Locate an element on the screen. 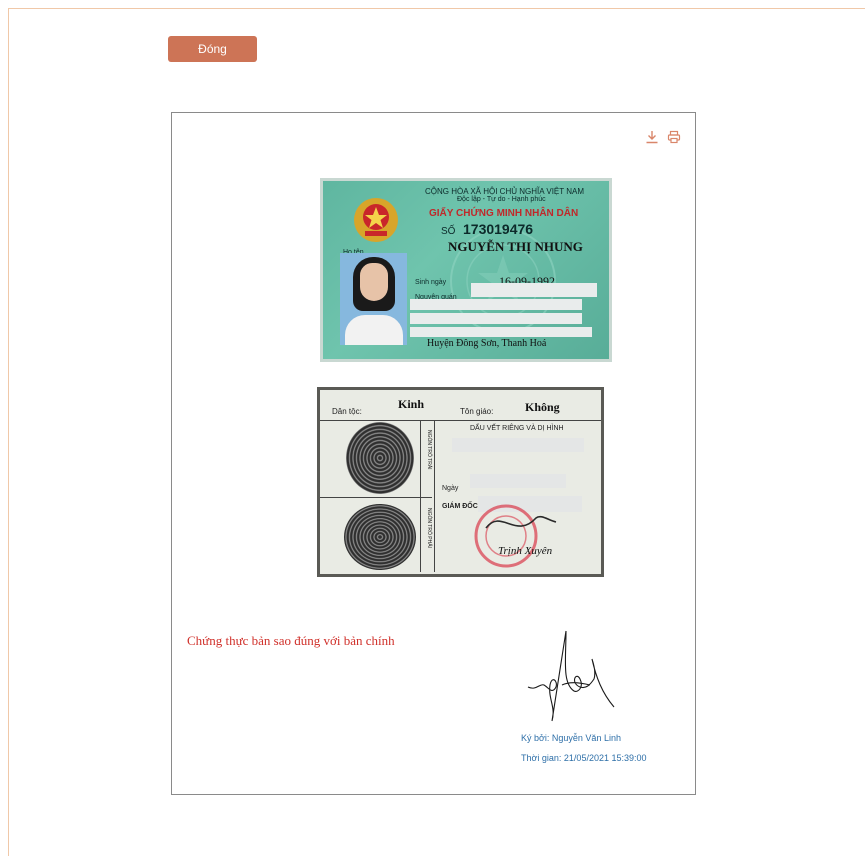 Image resolution: width=865 pixels, height=856 pixels. signing-time: Thời gian: 21/05/2021 15:39:00 is located at coordinates (584, 758).